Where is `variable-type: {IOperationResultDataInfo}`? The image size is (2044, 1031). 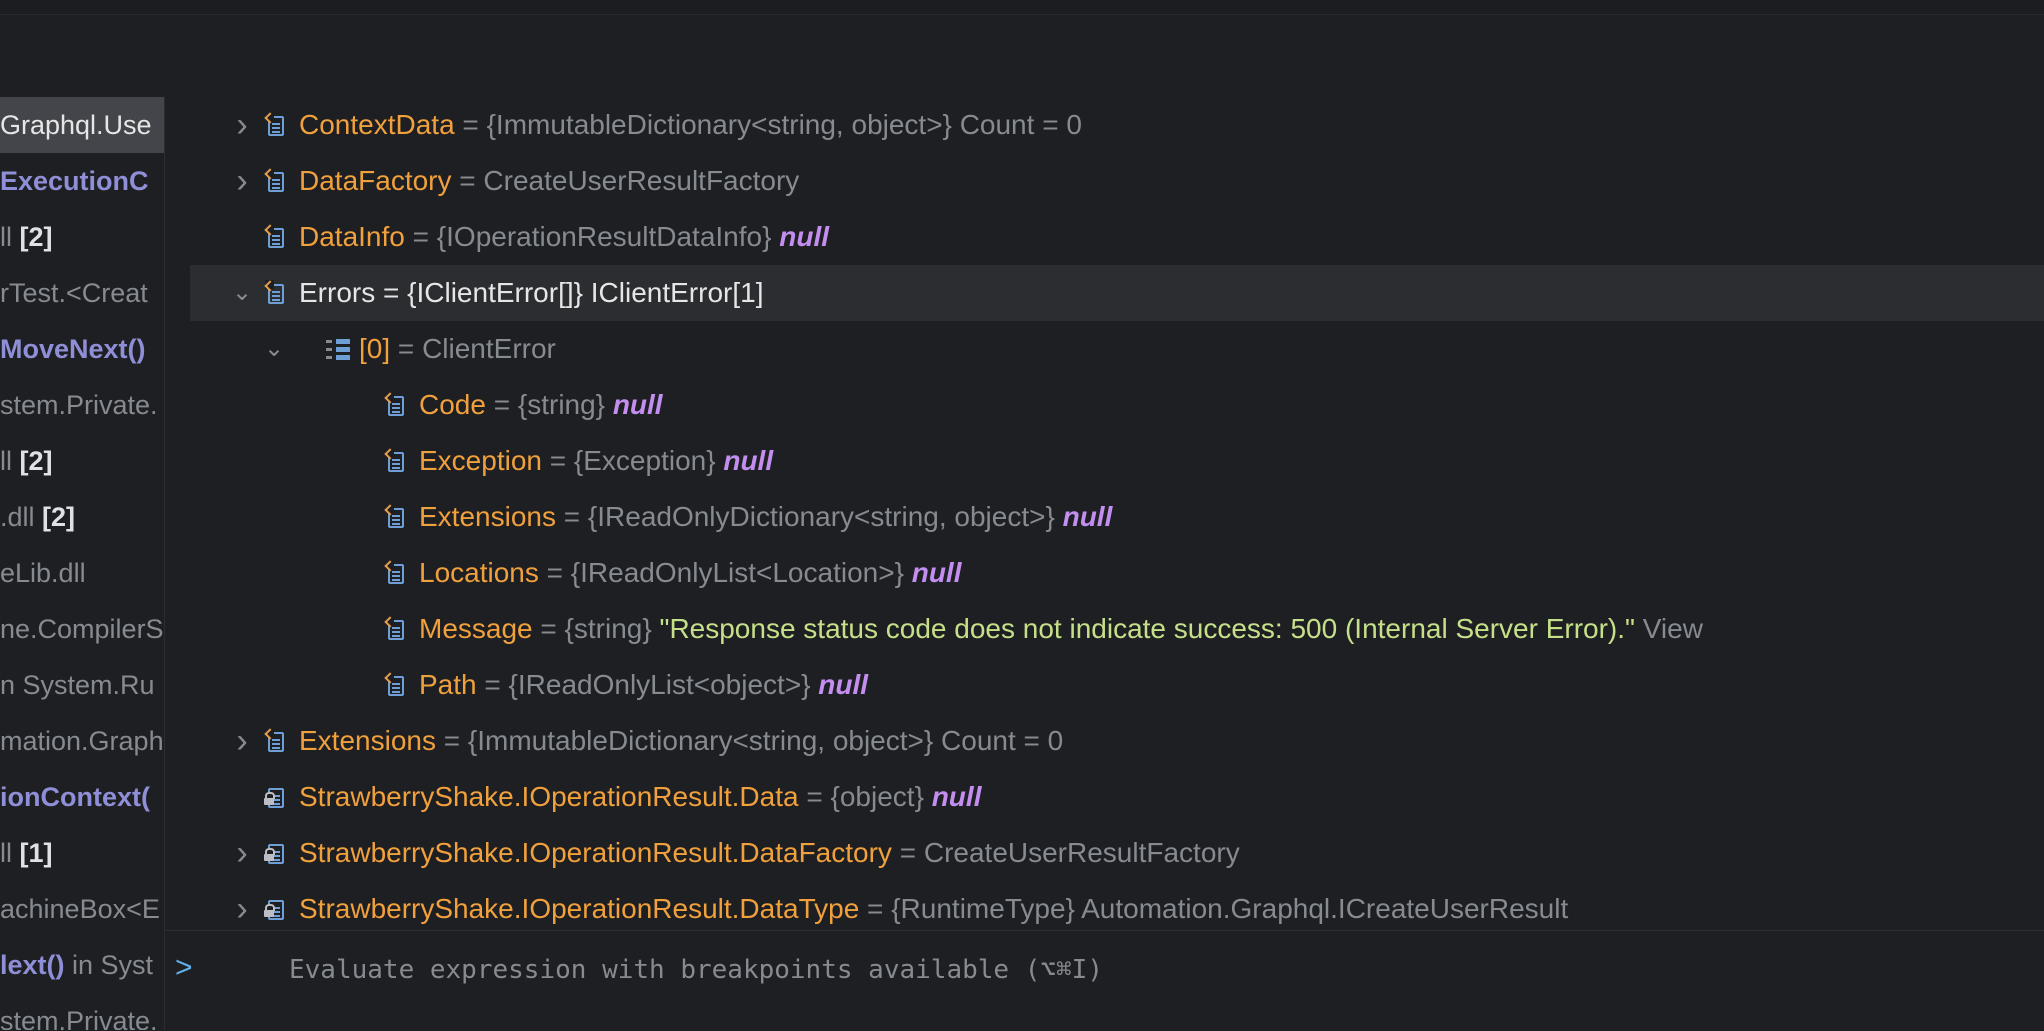 variable-type: {IOperationResultDataInfo} is located at coordinates (608, 236).